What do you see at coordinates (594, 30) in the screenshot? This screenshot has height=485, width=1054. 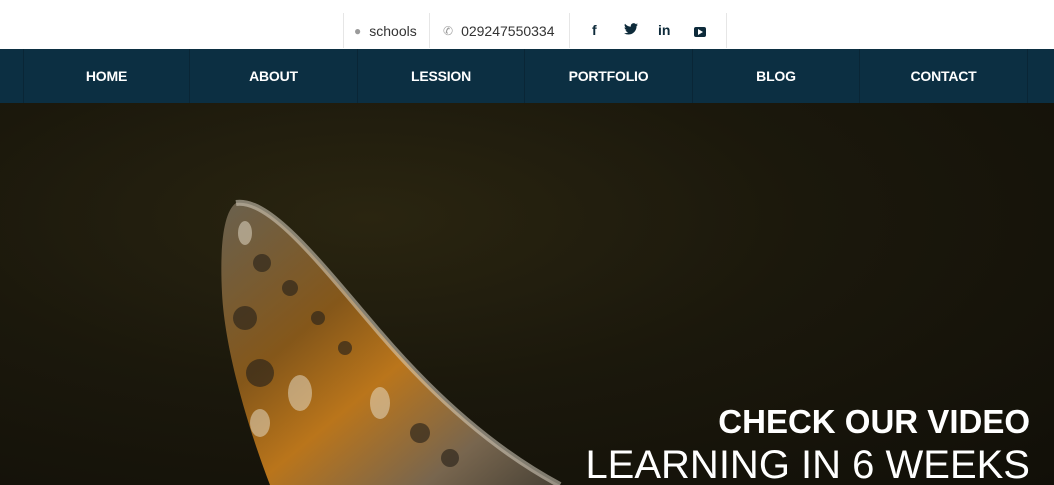 I see `facebook-icon: f` at bounding box center [594, 30].